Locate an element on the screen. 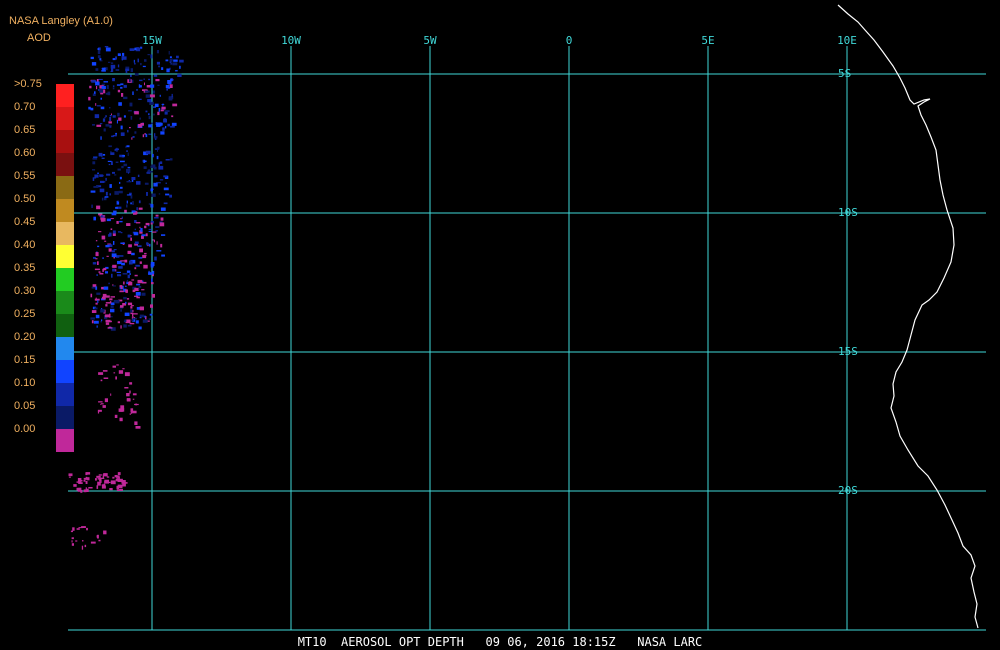  legend-label: 0.70 is located at coordinates (25, 107).